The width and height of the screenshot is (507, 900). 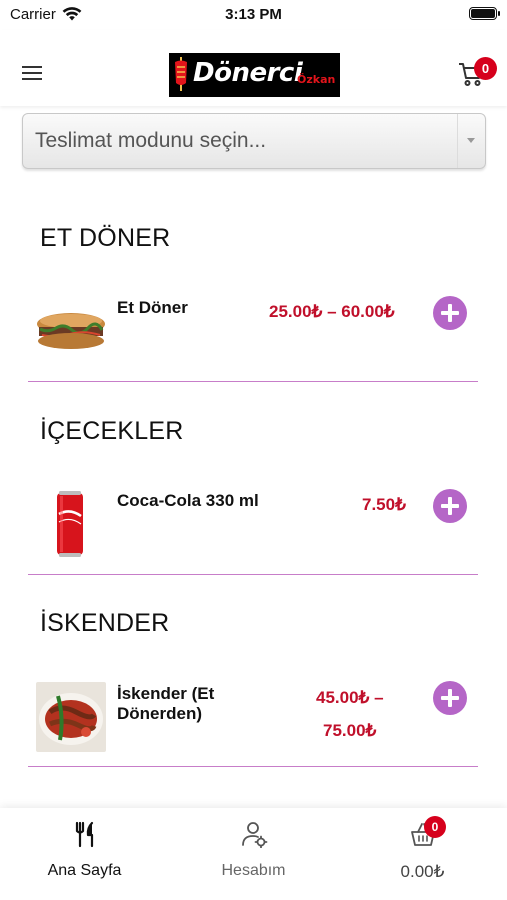 I want to click on iskender-image, so click(x=71, y=717).